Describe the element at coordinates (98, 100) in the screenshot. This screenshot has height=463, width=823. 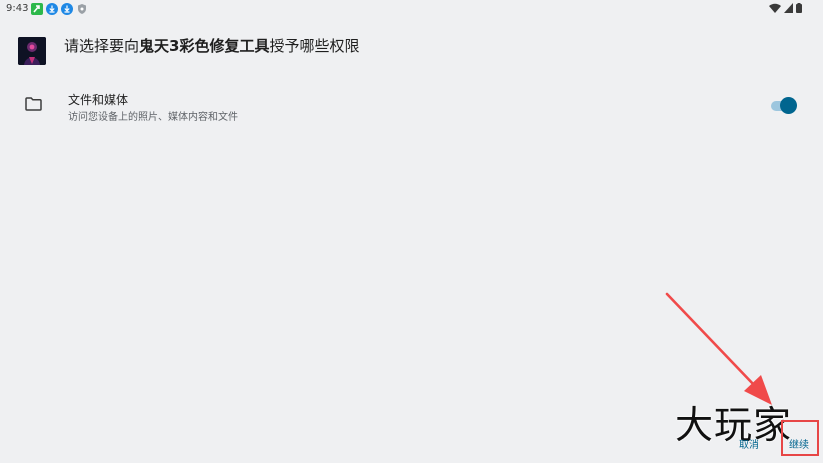
I see `permission-title: 文件和媒体` at that location.